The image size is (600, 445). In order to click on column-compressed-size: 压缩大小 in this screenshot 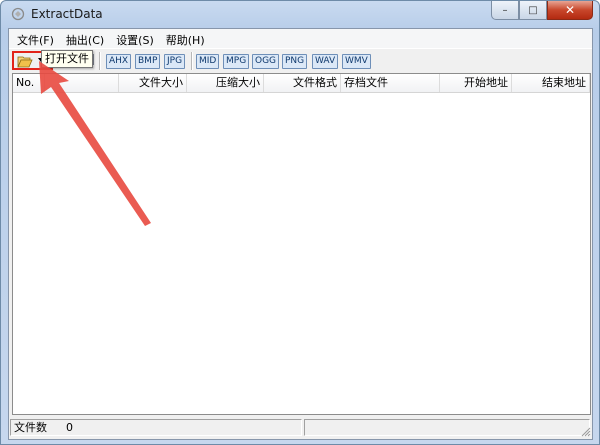, I will do `click(225, 83)`.